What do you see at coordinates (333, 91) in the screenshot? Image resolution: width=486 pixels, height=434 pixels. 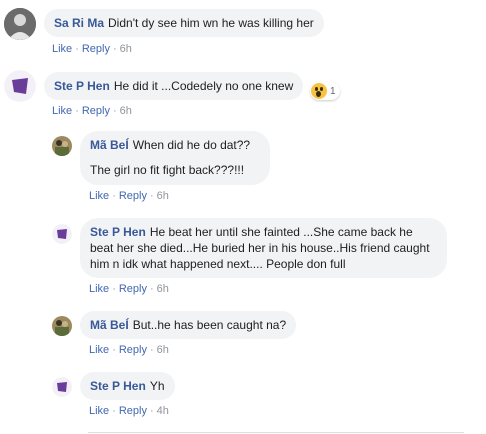 I see `reaction-number: 1` at bounding box center [333, 91].